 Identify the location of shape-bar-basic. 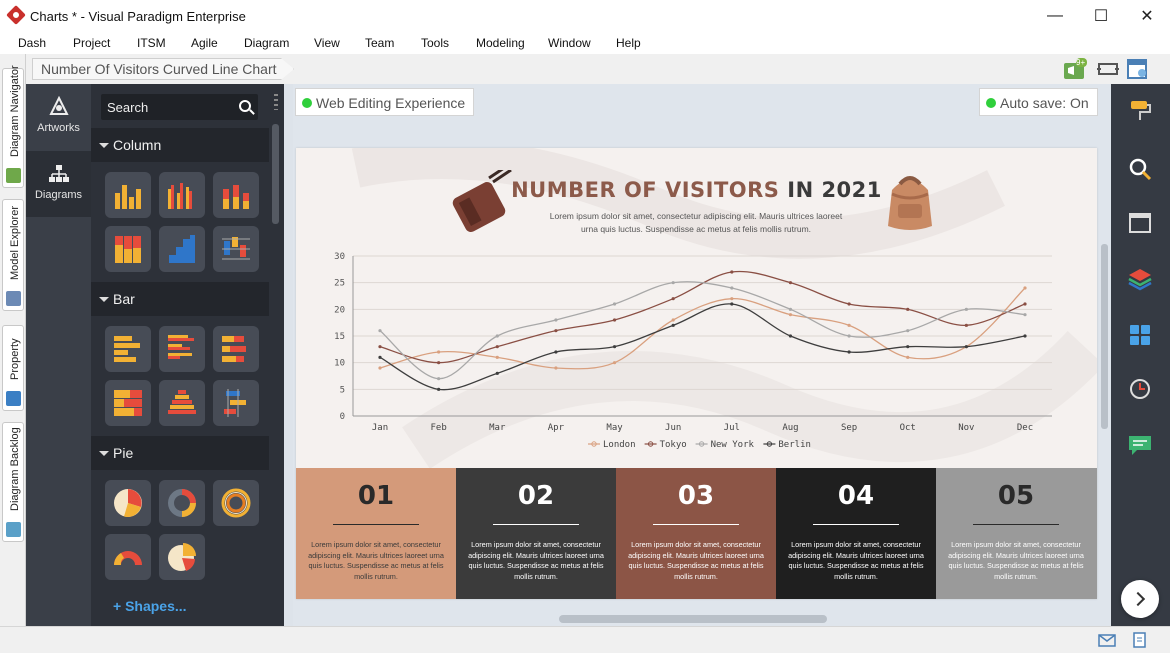
(128, 349).